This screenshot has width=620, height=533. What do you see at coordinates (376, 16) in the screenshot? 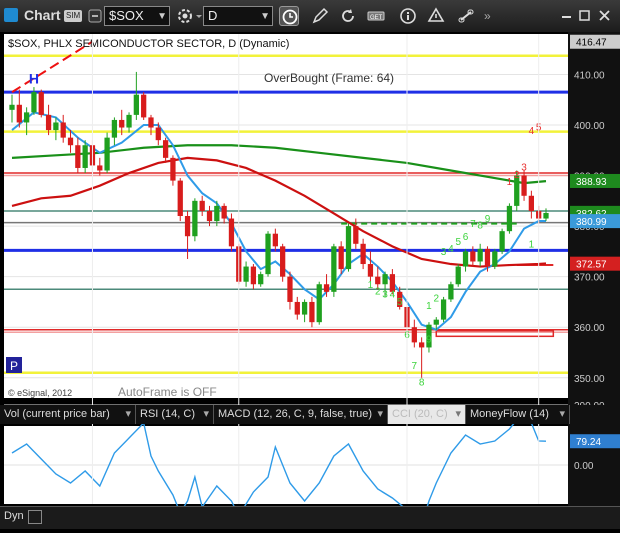
I see `get-data-icon: GET` at bounding box center [376, 16].